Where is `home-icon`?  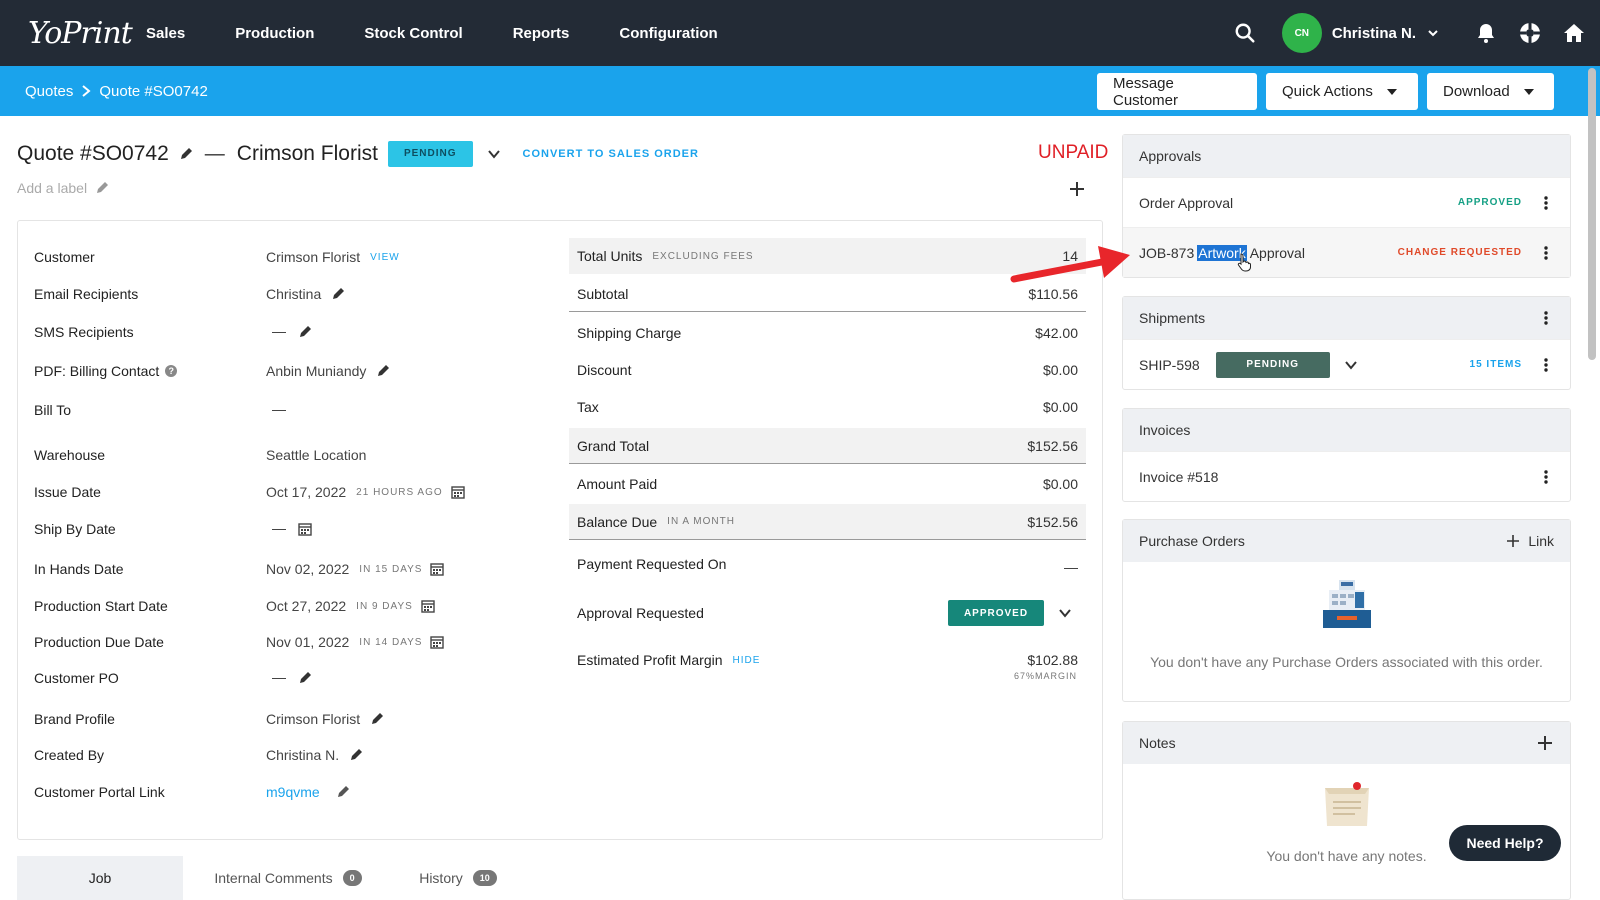 home-icon is located at coordinates (1574, 33).